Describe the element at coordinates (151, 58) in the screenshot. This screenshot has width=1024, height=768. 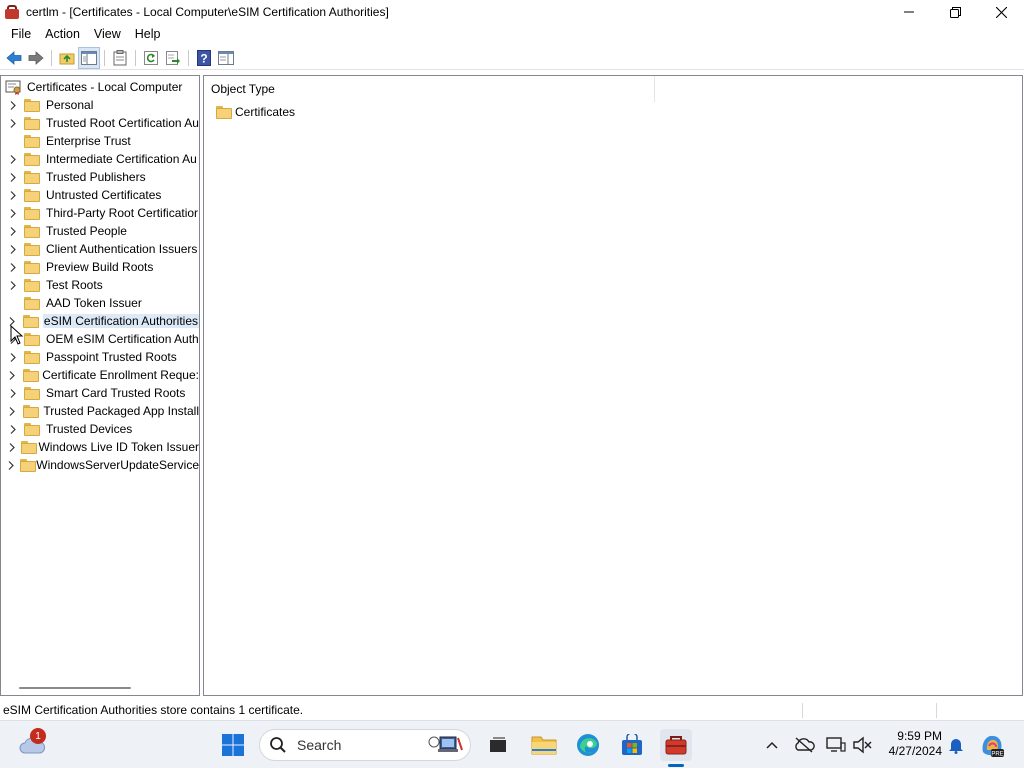
I see `refresh-button` at that location.